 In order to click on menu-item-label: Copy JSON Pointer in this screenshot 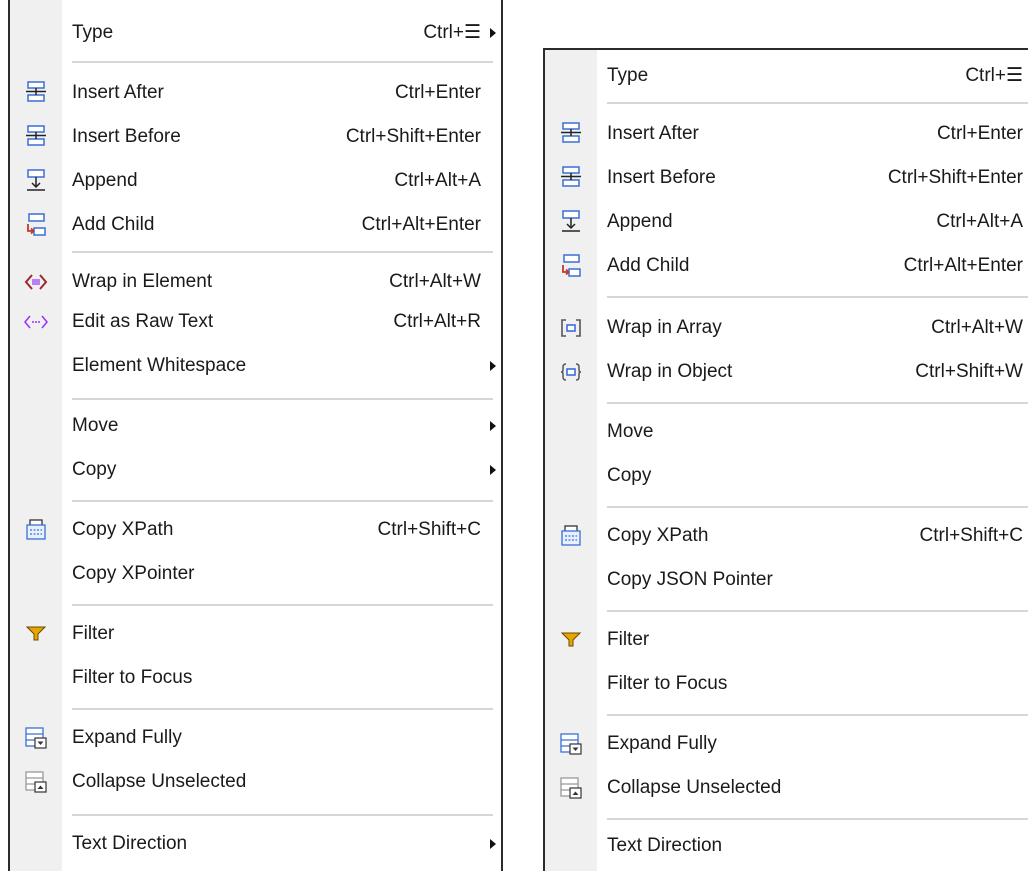, I will do `click(690, 579)`.